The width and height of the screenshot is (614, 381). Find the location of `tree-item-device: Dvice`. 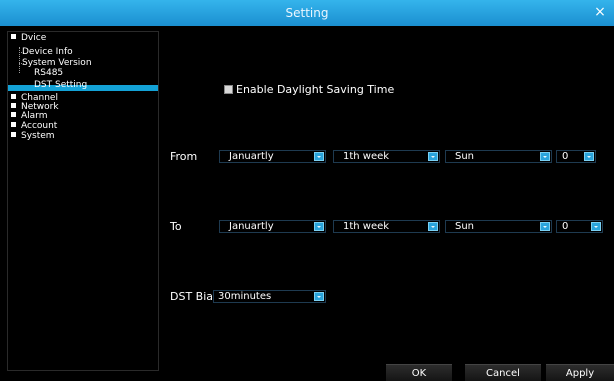

tree-item-device: Dvice is located at coordinates (28, 38).